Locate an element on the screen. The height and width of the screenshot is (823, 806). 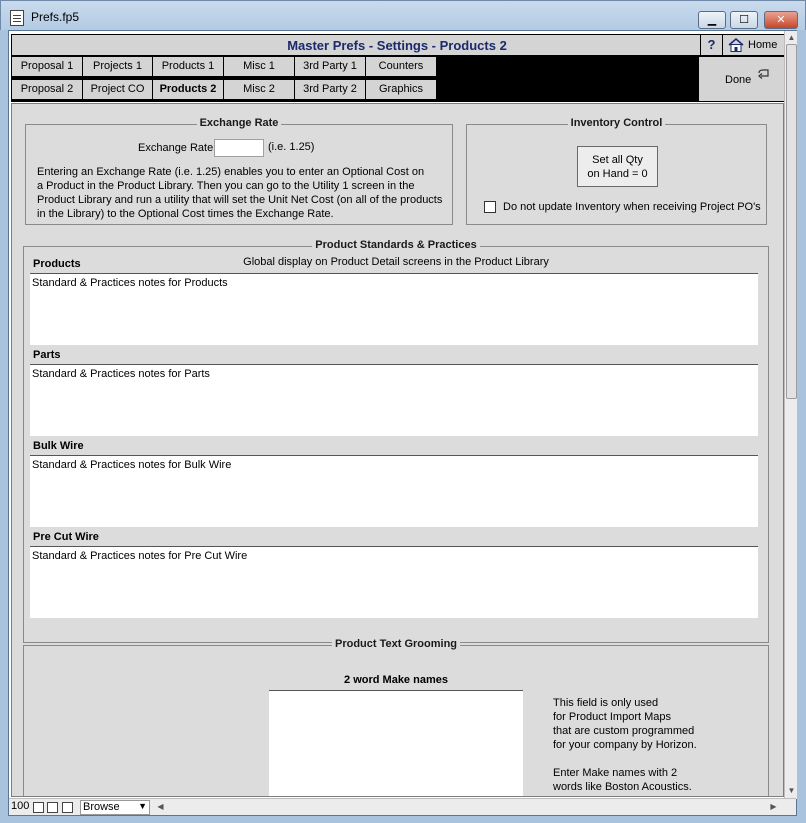
scroll-up-icon: ▲ is located at coordinates (791, 37).